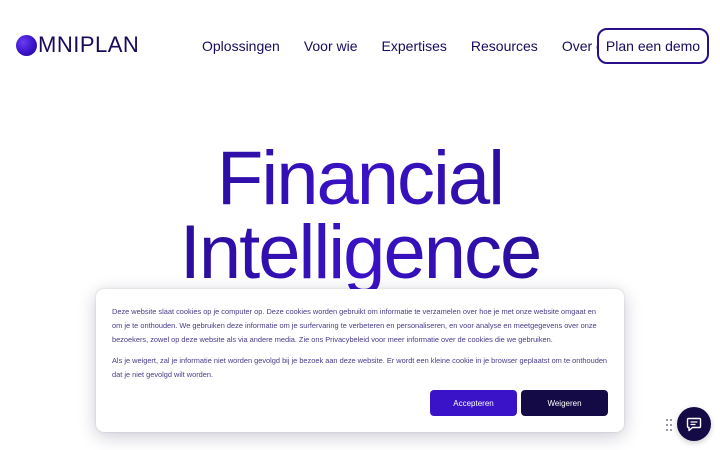  Describe the element at coordinates (414, 46) in the screenshot. I see `nav-item-expertises: Expertises` at that location.